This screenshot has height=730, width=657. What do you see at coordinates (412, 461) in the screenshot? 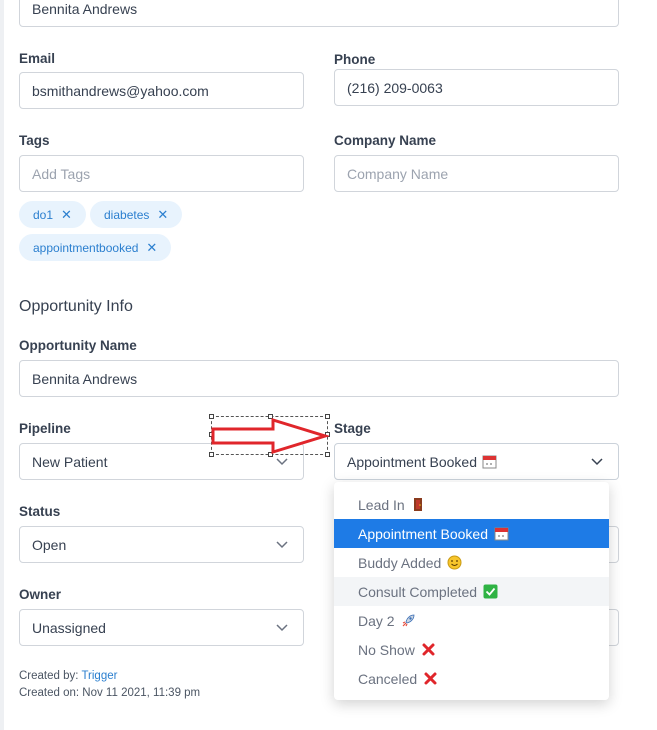
I see `stage-value: Appointment Booked` at bounding box center [412, 461].